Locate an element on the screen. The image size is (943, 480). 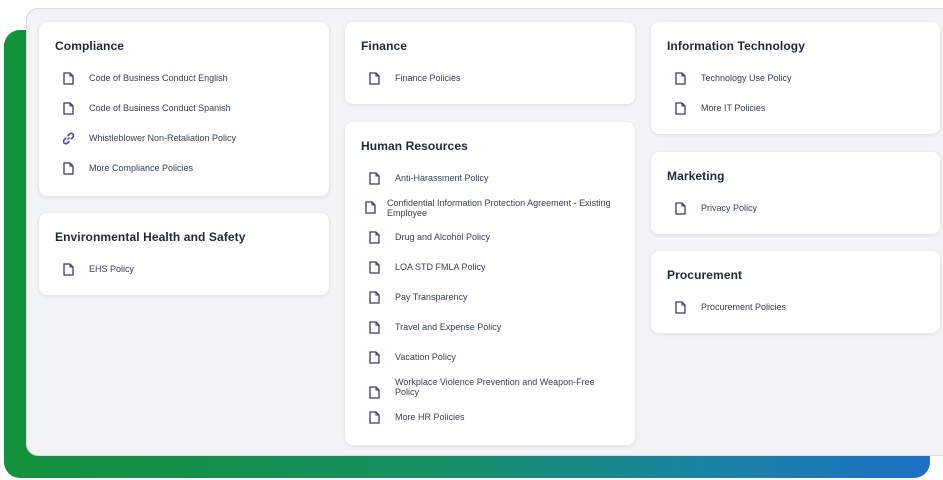
policy-label: More IT Policies is located at coordinates (733, 108).